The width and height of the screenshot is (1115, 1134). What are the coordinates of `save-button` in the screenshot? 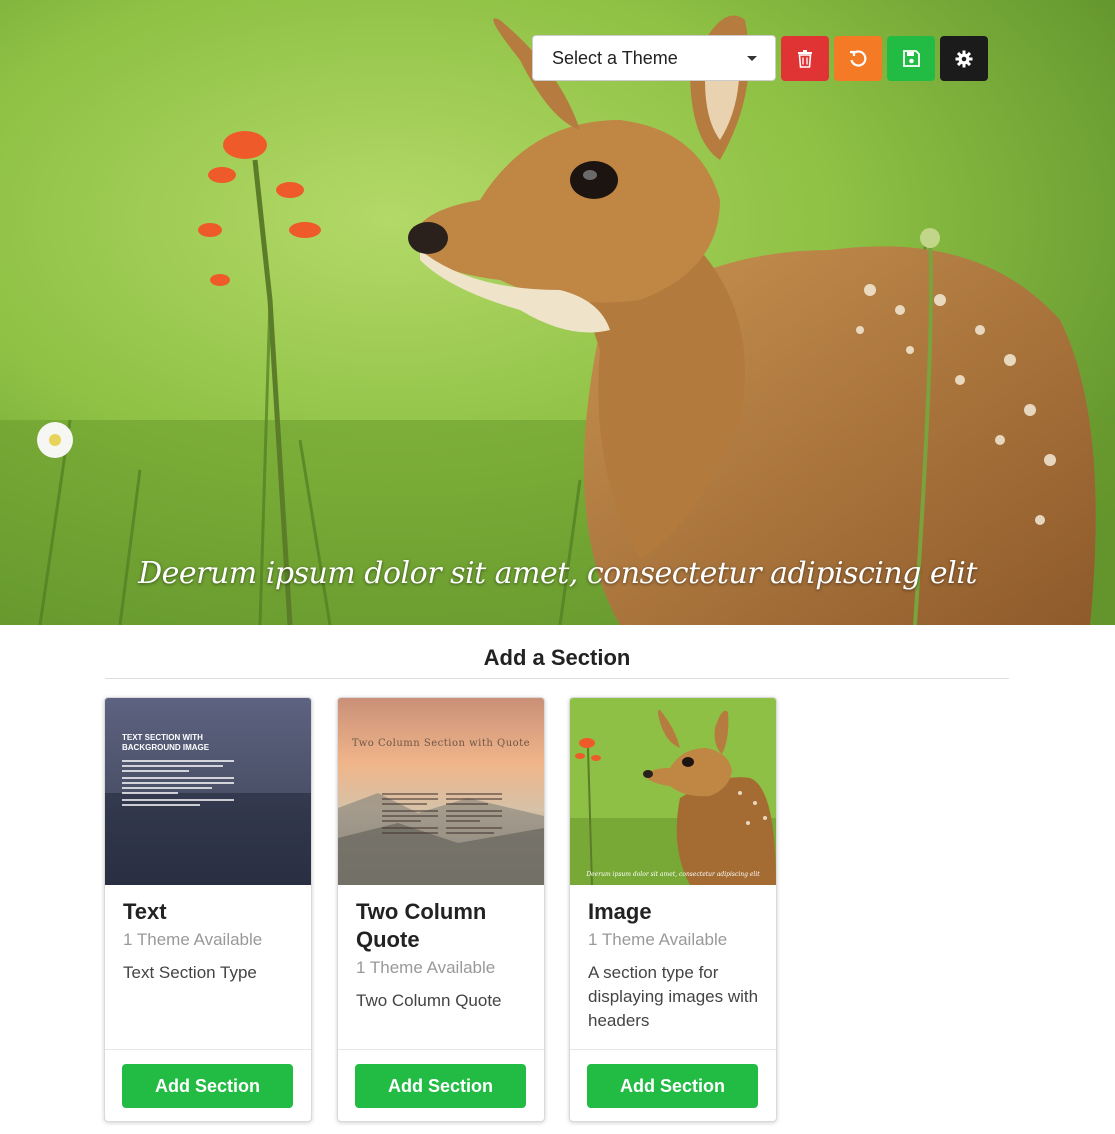 It's located at (911, 58).